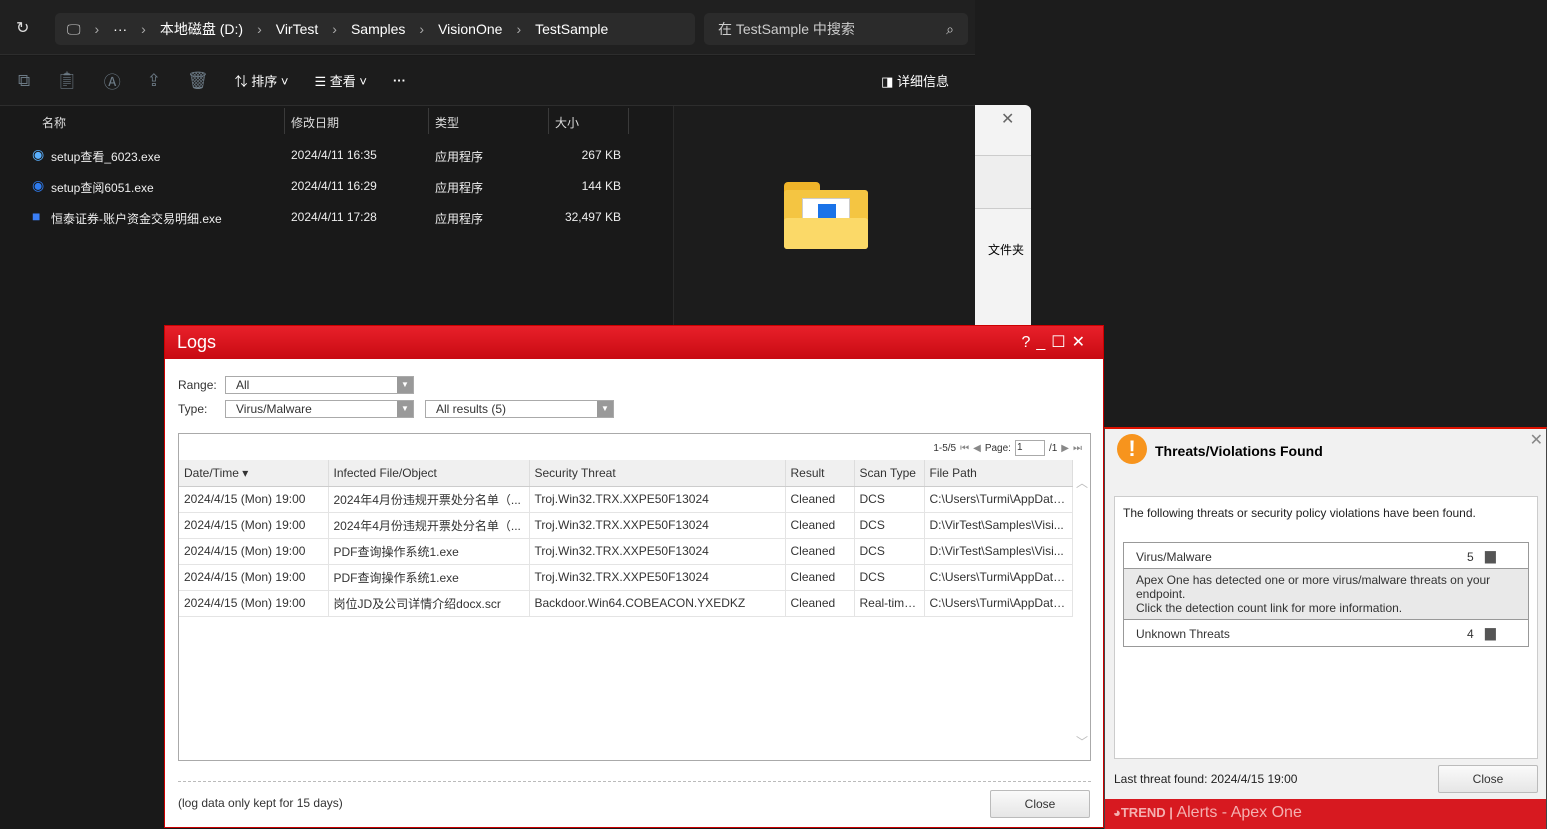 The image size is (1547, 829). I want to click on search-icon: ⌕, so click(950, 28).